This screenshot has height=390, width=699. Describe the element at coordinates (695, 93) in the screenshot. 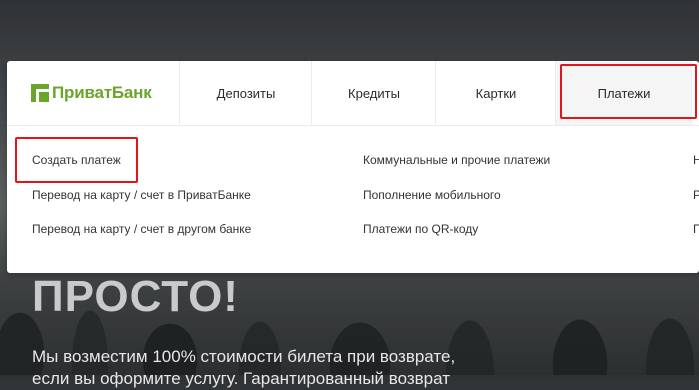

I see `tab-more` at that location.